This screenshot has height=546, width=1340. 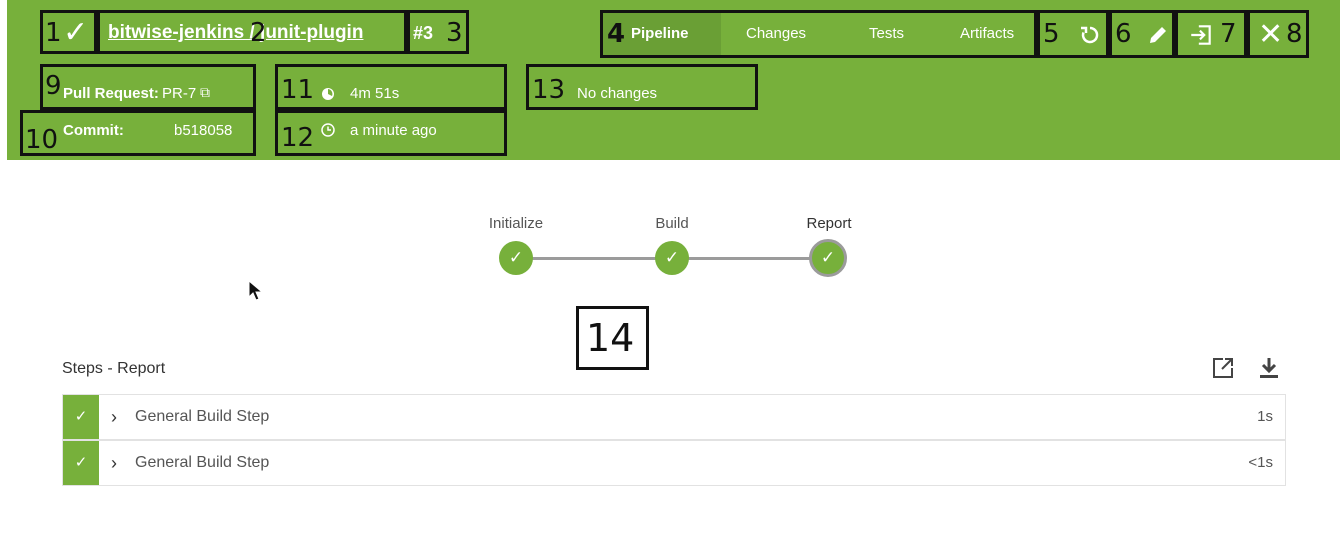 I want to click on close-button: ✕ 8, so click(x=1278, y=34).